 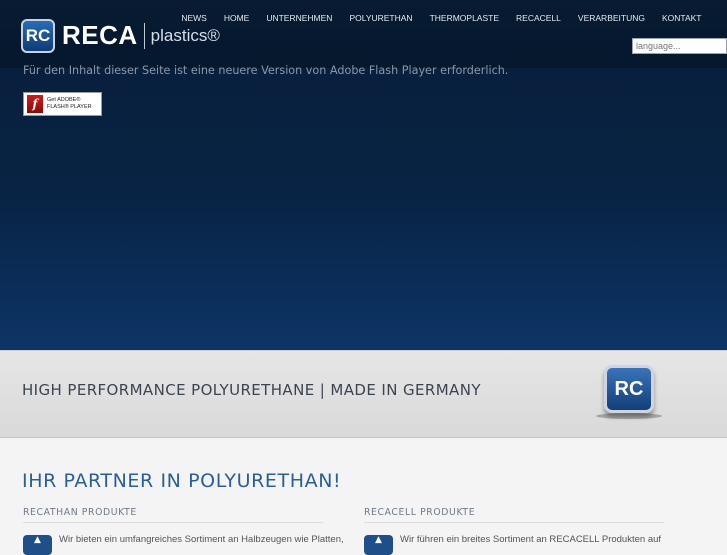 What do you see at coordinates (611, 18) in the screenshot?
I see `nav-verarbeitung: VERARBEITUNG` at bounding box center [611, 18].